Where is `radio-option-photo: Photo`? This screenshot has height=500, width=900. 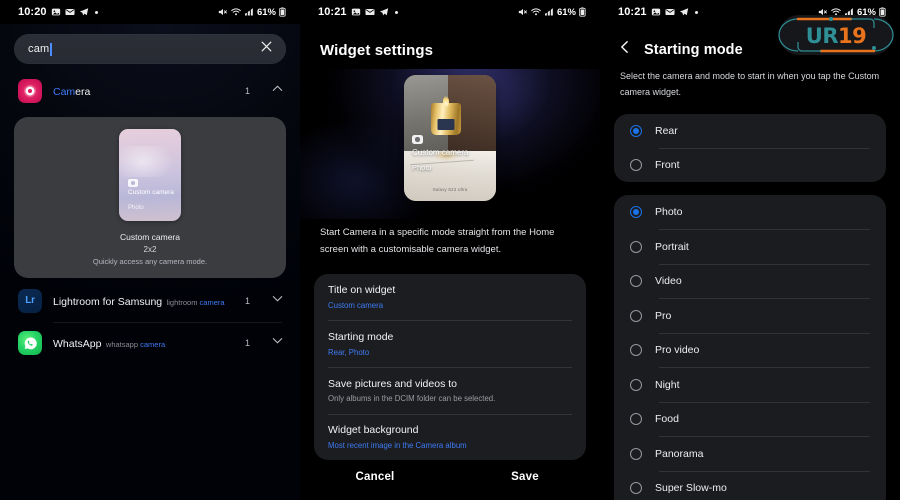 radio-option-photo: Photo is located at coordinates (750, 212).